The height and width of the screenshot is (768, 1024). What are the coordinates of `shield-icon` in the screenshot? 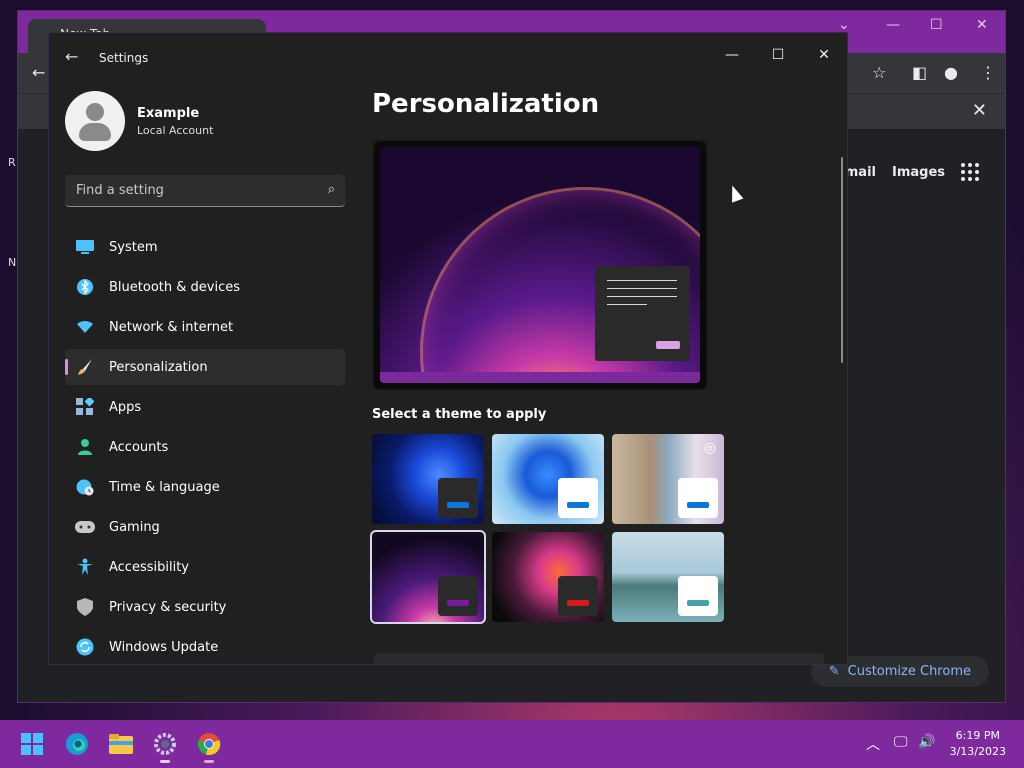 It's located at (85, 607).